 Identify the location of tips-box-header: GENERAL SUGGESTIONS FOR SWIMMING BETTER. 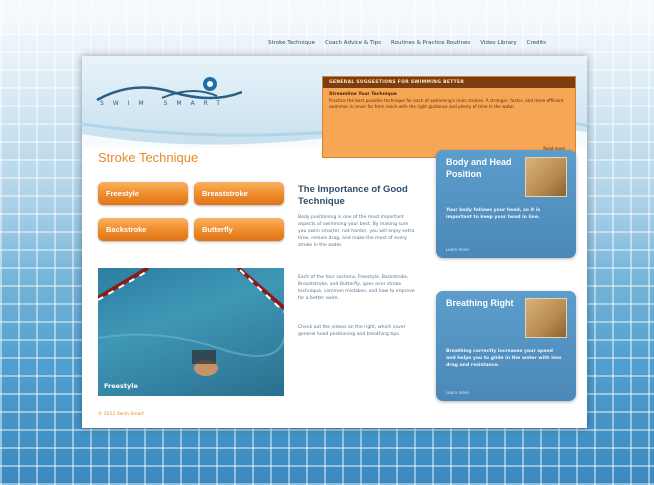
(449, 82).